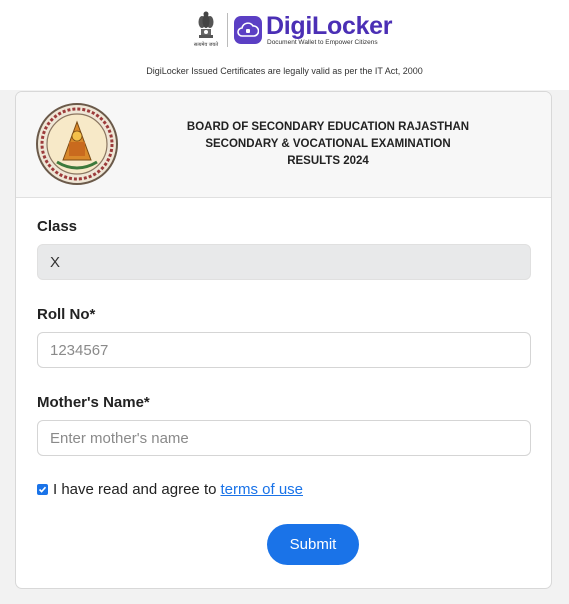 Image resolution: width=569 pixels, height=604 pixels. I want to click on agree-checkbox, so click(42, 489).